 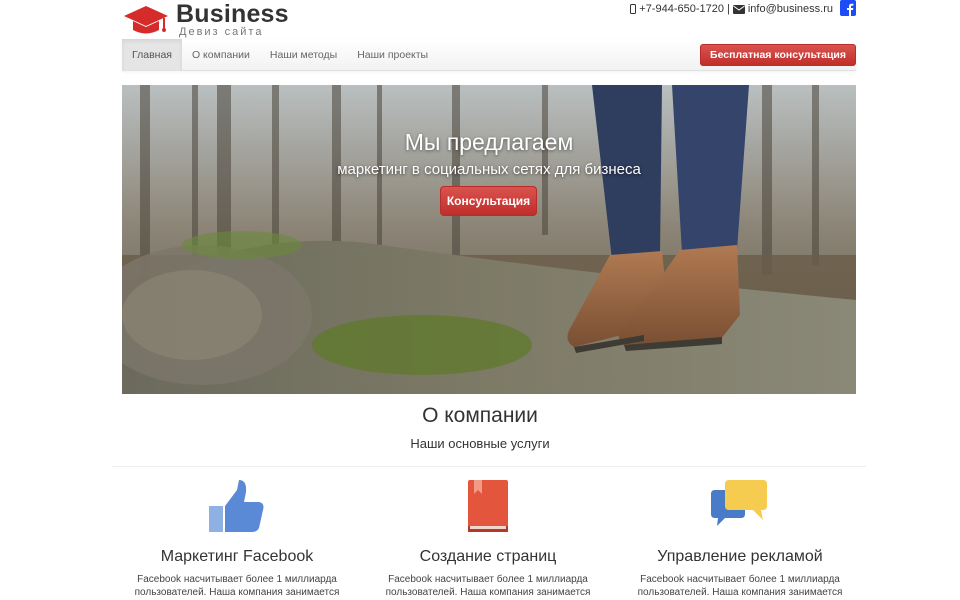 What do you see at coordinates (480, 415) in the screenshot?
I see `about-title: О компании` at bounding box center [480, 415].